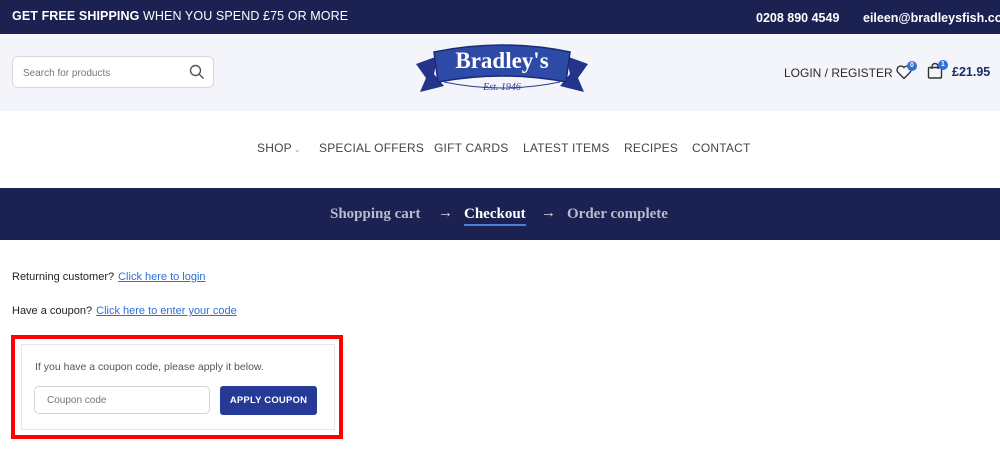  Describe the element at coordinates (838, 73) in the screenshot. I see `login-register-link: LOGIN / REGISTER` at that location.